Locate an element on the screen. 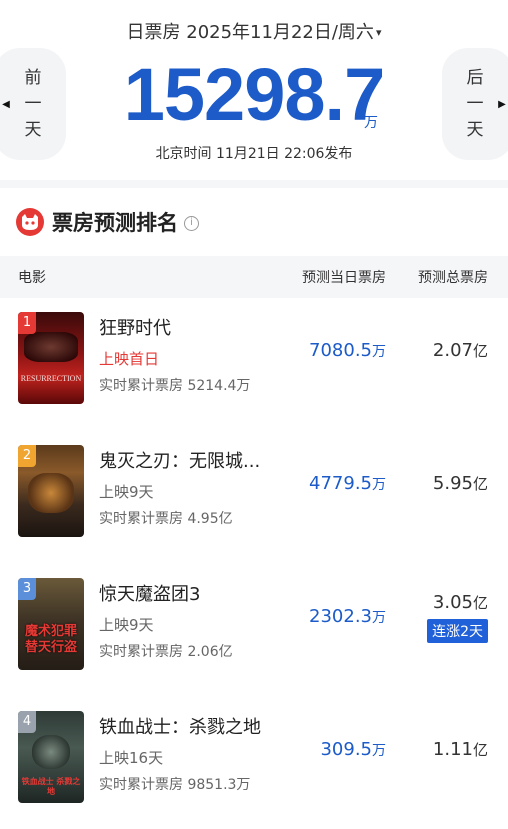 This screenshot has height=829, width=508. total-box-office: 15298.7 is located at coordinates (254, 94).